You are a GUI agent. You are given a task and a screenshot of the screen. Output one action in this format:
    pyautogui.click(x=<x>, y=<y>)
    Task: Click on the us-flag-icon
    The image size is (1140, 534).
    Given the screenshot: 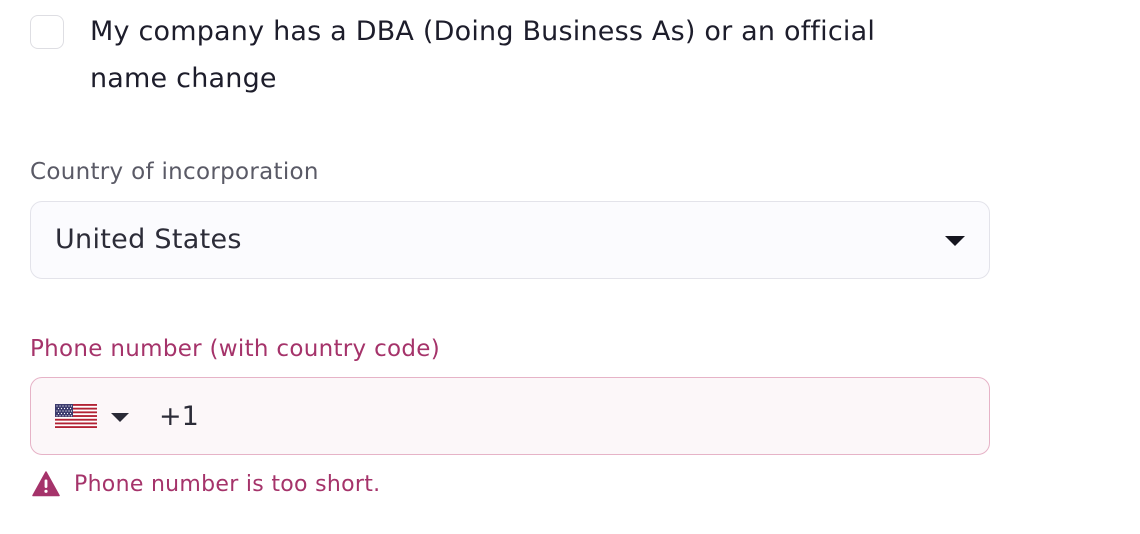 What is the action you would take?
    pyautogui.click(x=76, y=416)
    